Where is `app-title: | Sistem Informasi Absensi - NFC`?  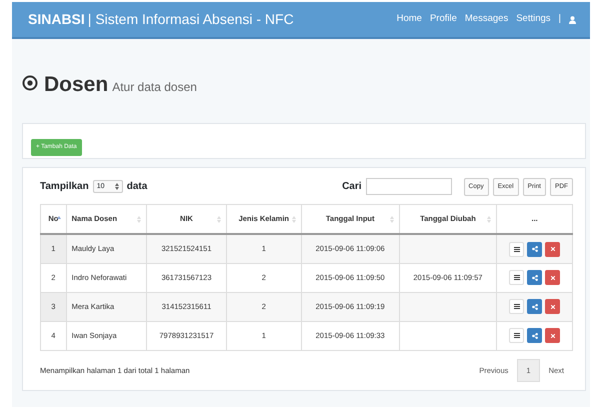
app-title: | Sistem Informasi Absensi - NFC is located at coordinates (191, 19).